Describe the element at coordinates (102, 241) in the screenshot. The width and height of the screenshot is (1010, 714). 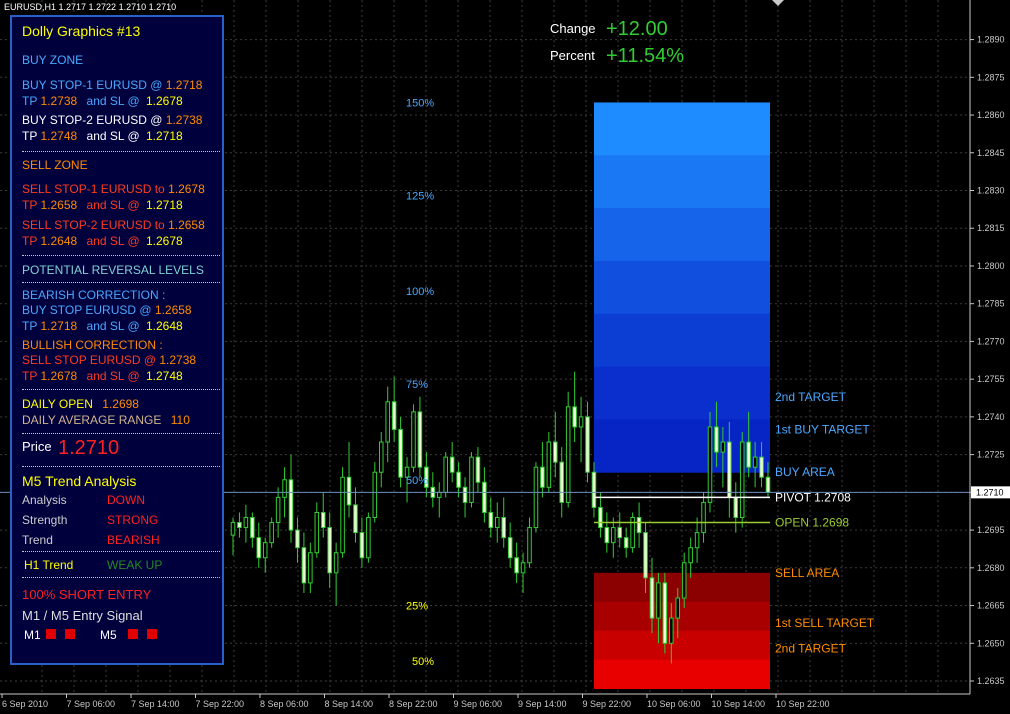
I see `sell-stop-2-tp-line: TP 1.2648 and SL @ 1.2678` at that location.